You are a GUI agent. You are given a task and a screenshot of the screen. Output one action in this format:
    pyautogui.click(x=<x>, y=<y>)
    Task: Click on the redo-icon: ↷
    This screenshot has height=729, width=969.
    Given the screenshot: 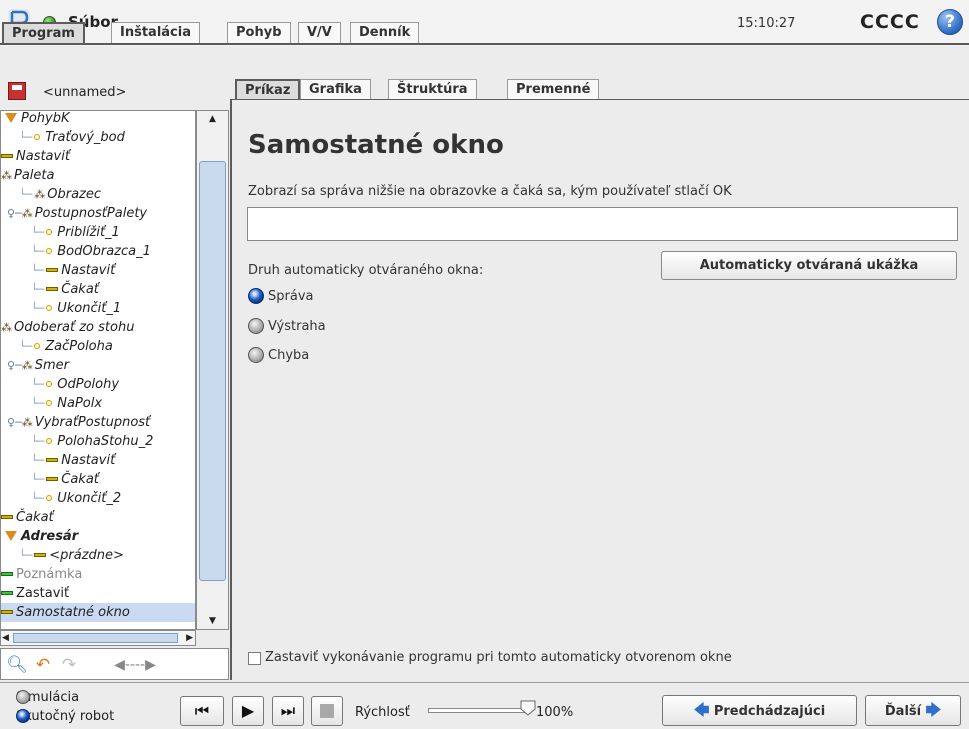 What is the action you would take?
    pyautogui.click(x=69, y=665)
    